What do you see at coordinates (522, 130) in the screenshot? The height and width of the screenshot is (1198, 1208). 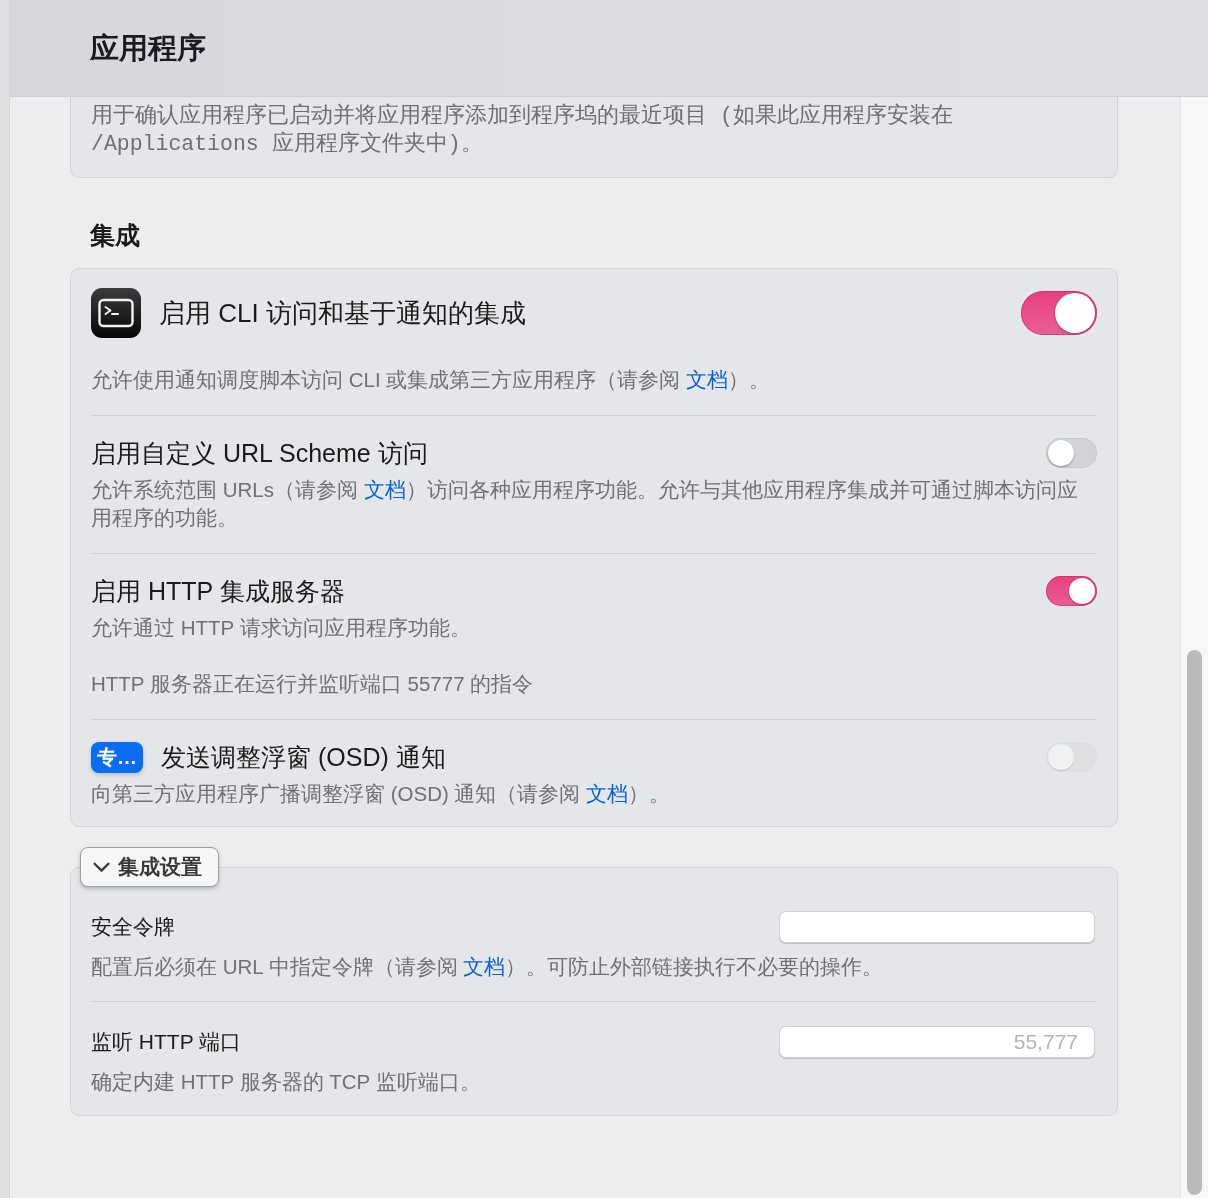 I see `intro-description: 用于确认应用程序已启动并将应用程序添加到程序坞的最近项目 (如果此应用程序安装在 /Applications 应用程序文件夹中)。` at bounding box center [522, 130].